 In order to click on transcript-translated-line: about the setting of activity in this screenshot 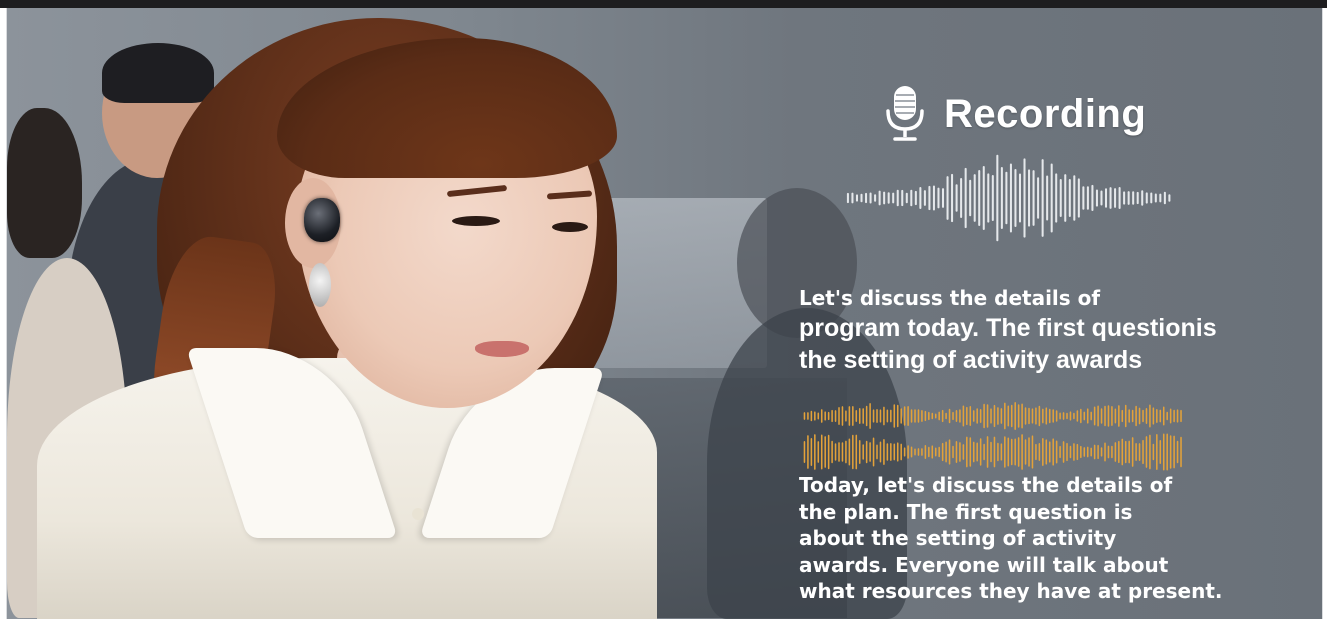, I will do `click(958, 538)`.